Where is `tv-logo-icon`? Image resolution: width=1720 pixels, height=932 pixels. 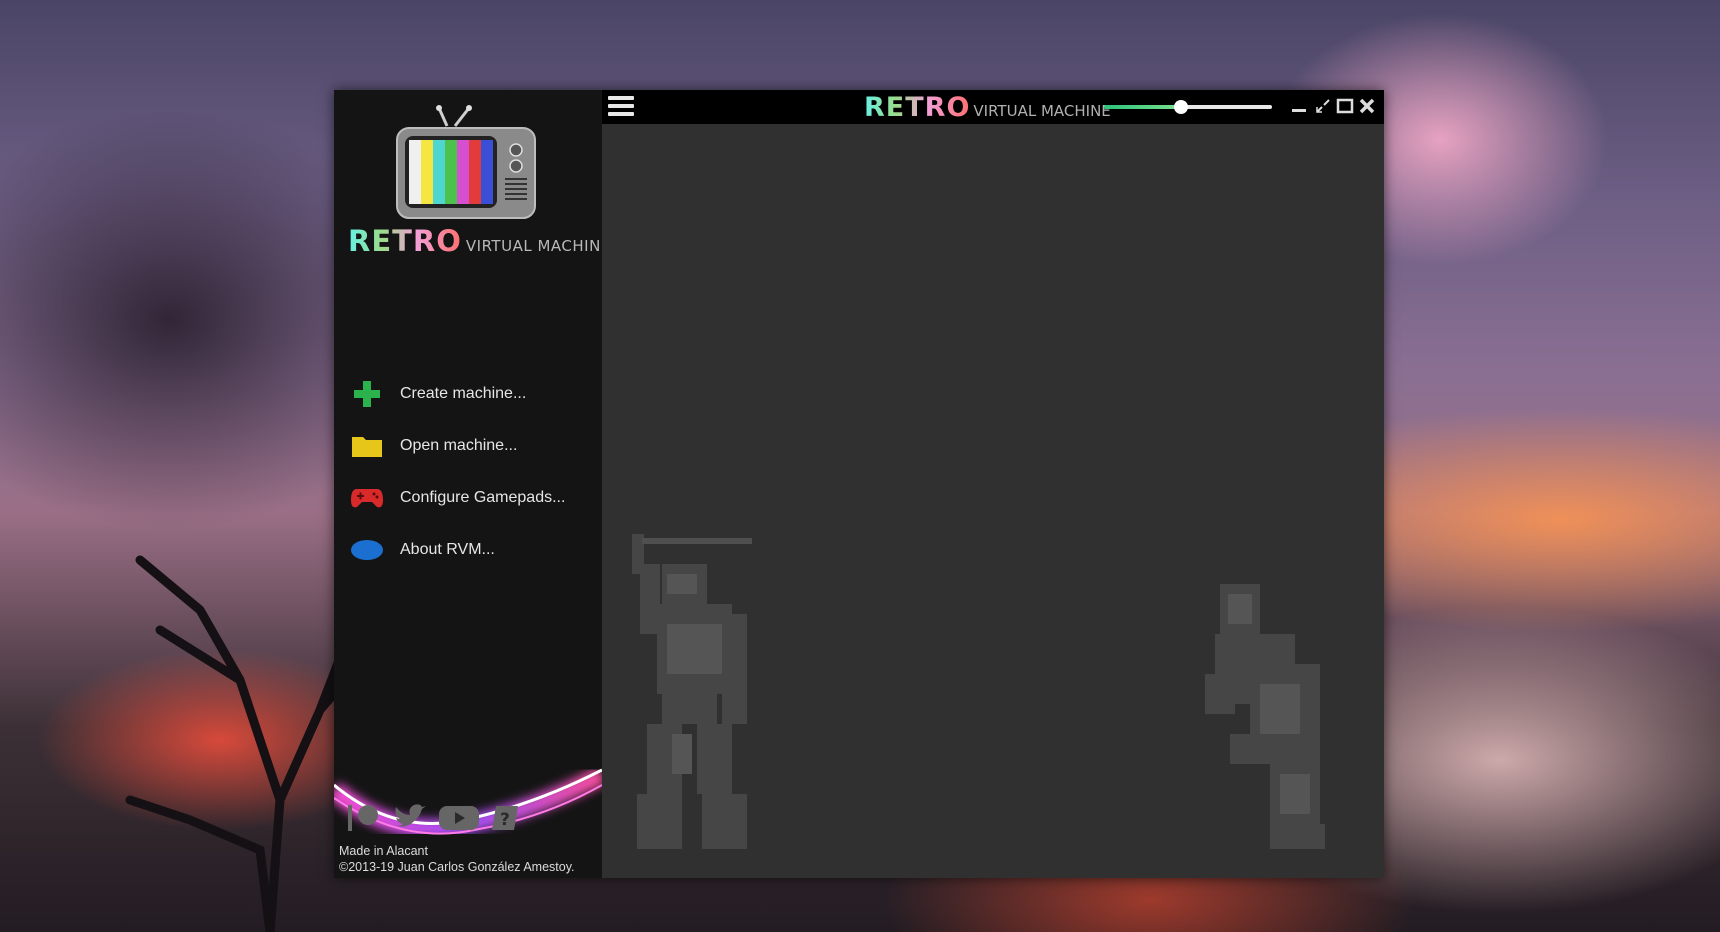
tv-logo-icon is located at coordinates (466, 162).